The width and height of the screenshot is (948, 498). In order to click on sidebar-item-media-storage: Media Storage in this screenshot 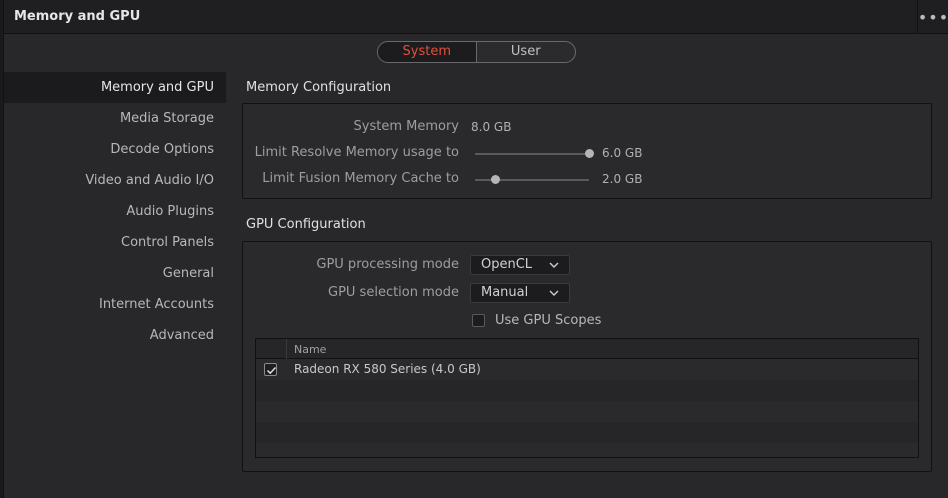, I will do `click(115, 118)`.